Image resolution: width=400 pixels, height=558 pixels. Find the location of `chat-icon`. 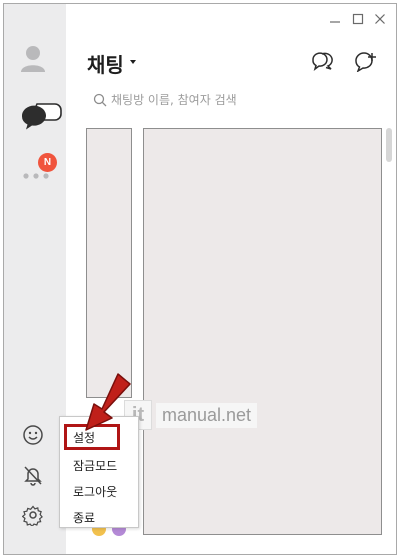

chat-icon is located at coordinates (40, 118).